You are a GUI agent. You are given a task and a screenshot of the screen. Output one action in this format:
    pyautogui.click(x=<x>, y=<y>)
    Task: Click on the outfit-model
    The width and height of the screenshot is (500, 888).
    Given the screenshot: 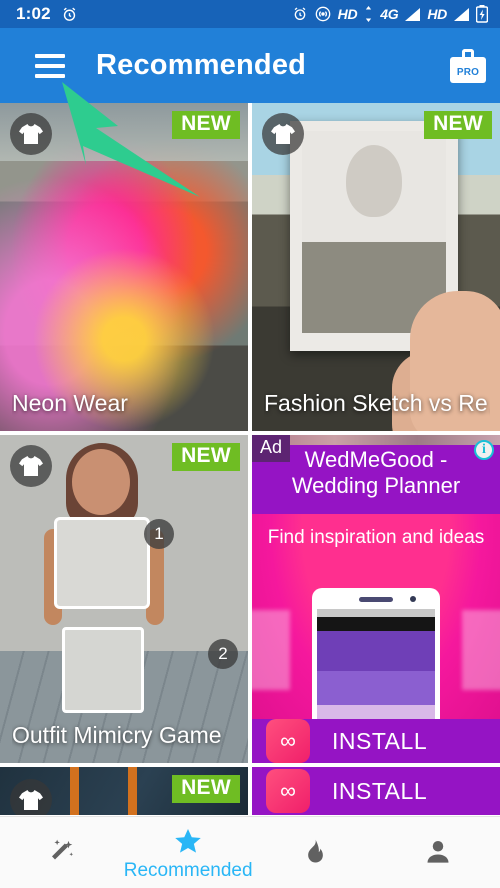 What is the action you would take?
    pyautogui.click(x=104, y=596)
    